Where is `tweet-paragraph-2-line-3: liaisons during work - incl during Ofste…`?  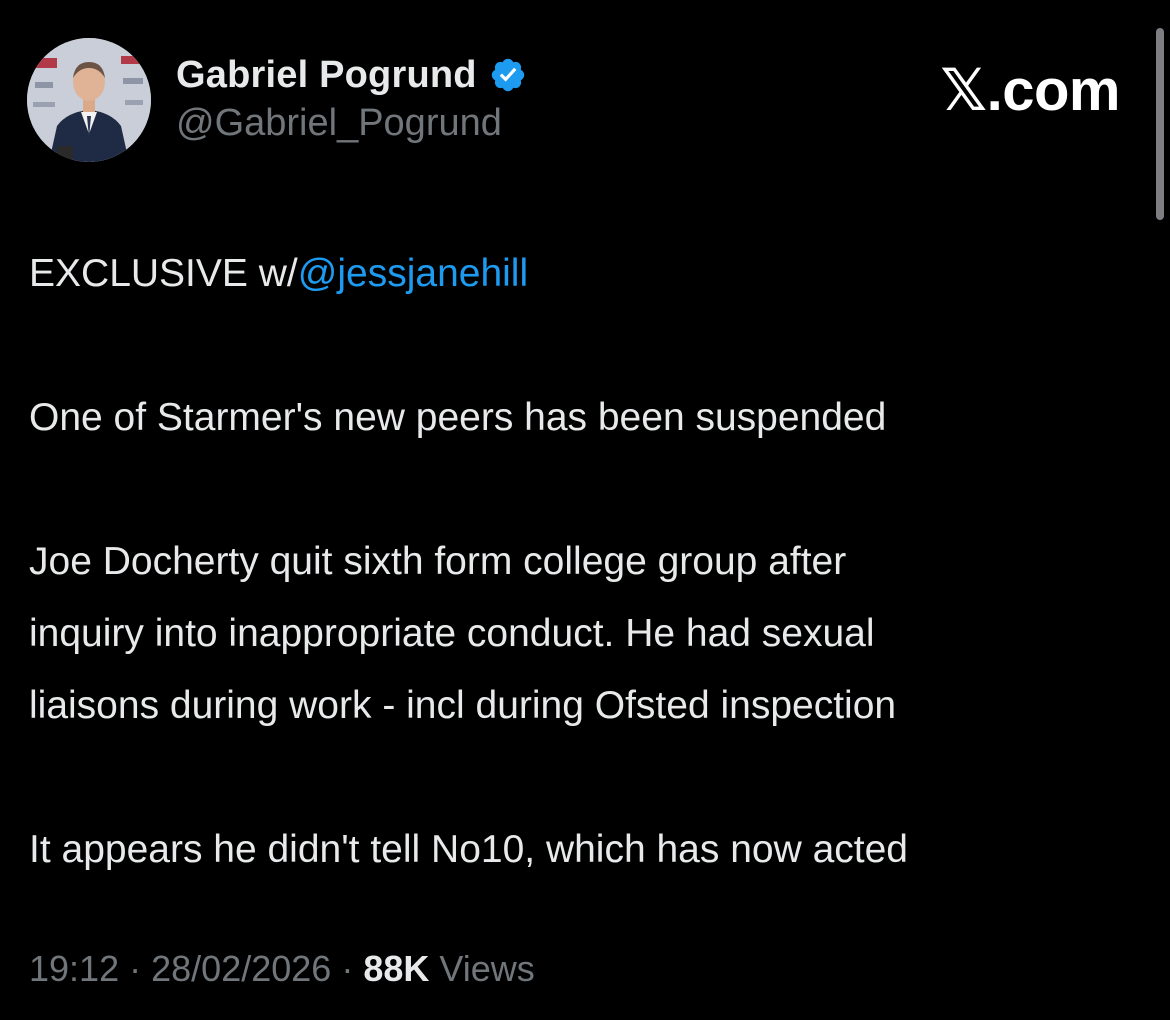
tweet-paragraph-2-line-3: liaisons during work - incl during Ofste… is located at coordinates (463, 705).